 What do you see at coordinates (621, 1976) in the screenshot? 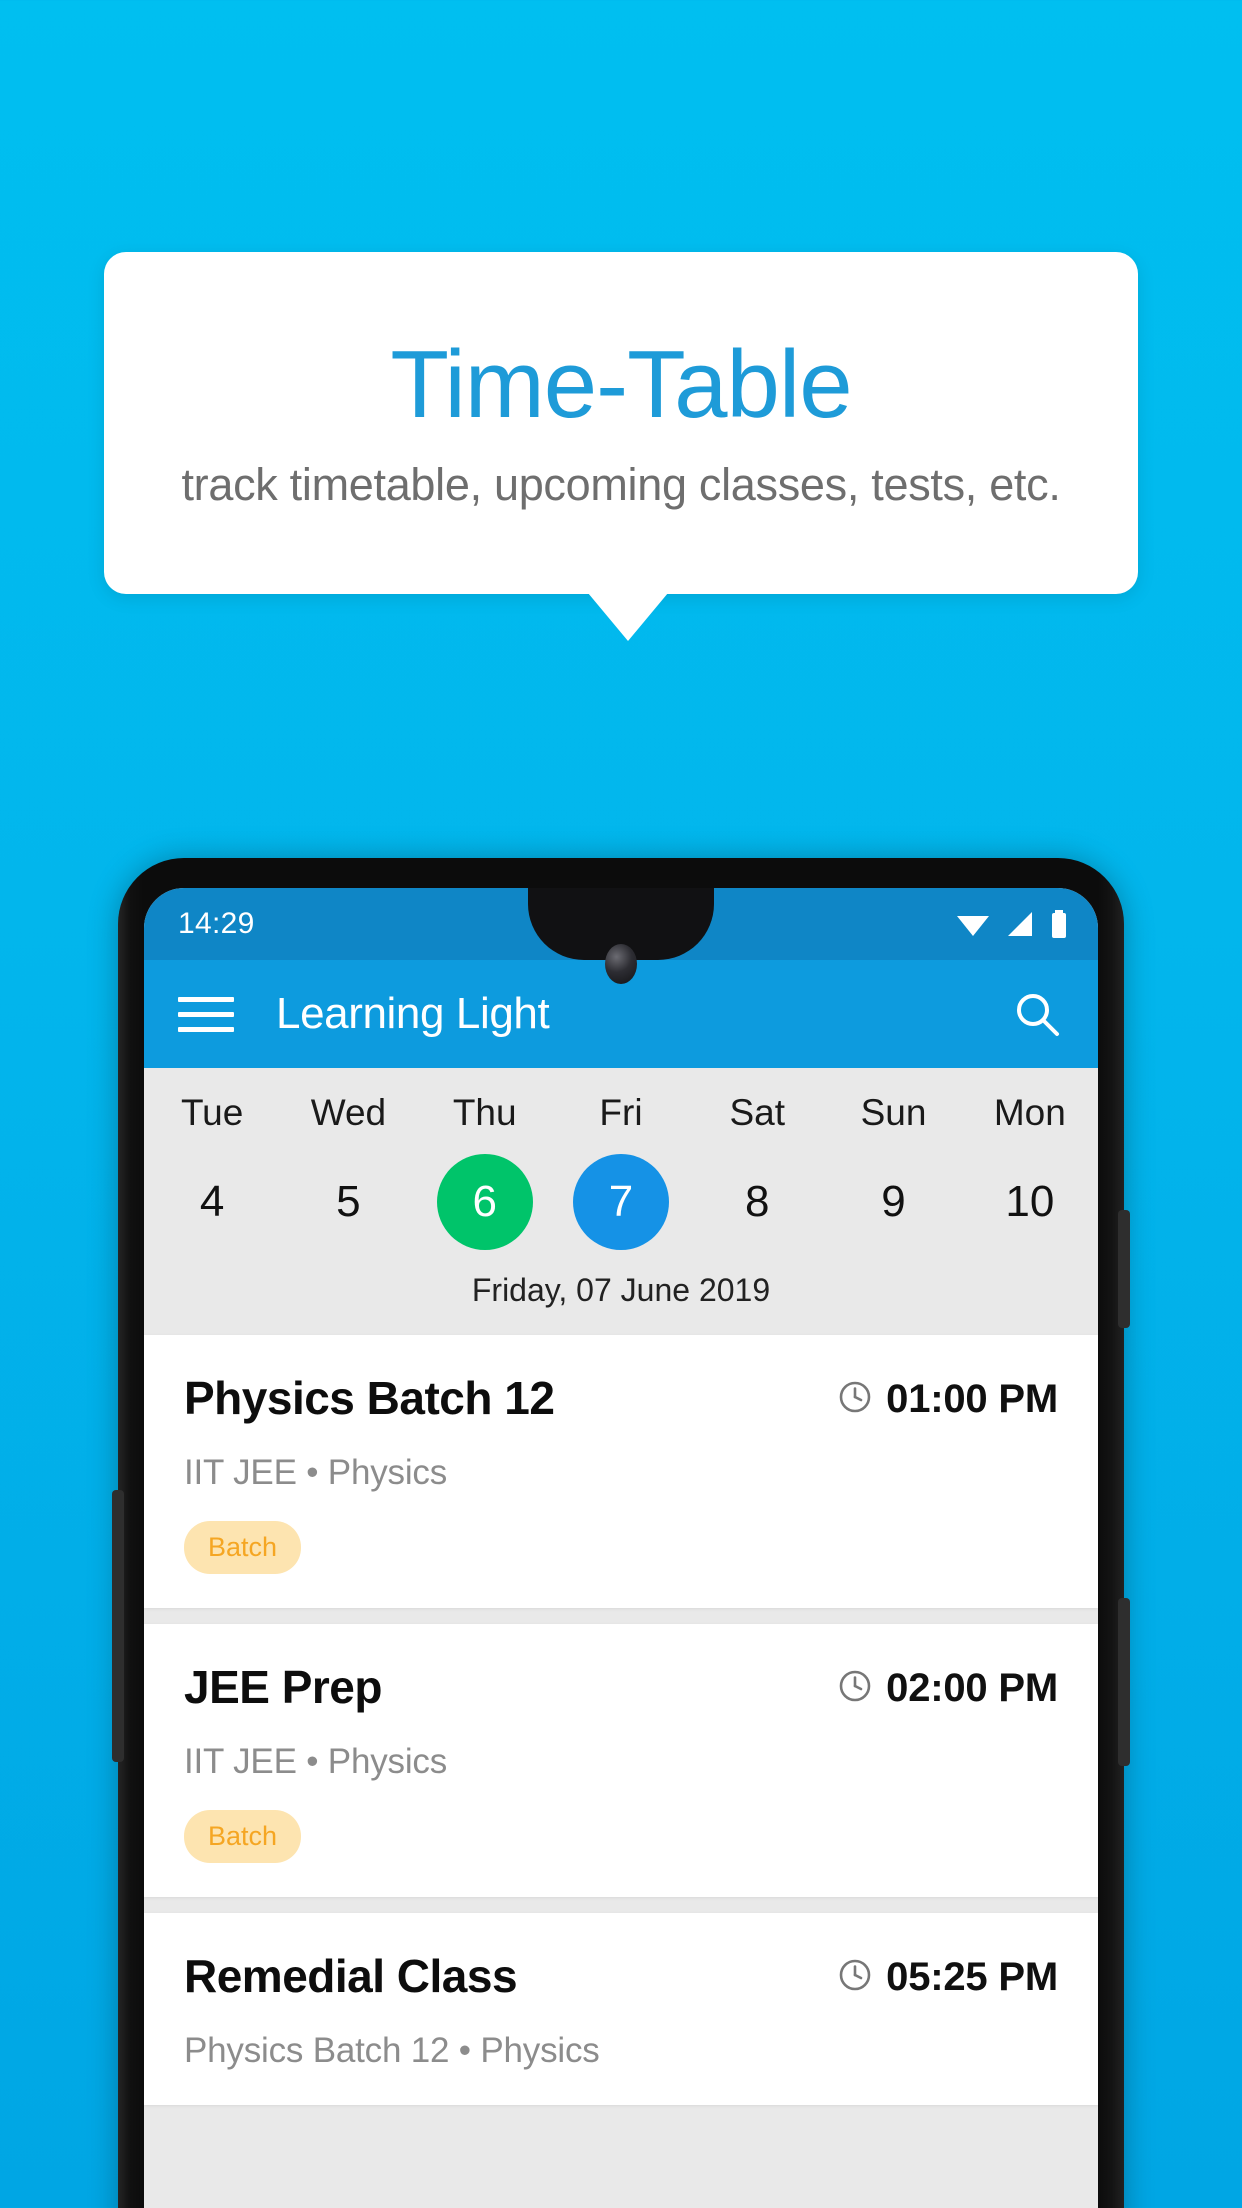
I see `class-card-header: Remedial Class 05:25 PM` at bounding box center [621, 1976].